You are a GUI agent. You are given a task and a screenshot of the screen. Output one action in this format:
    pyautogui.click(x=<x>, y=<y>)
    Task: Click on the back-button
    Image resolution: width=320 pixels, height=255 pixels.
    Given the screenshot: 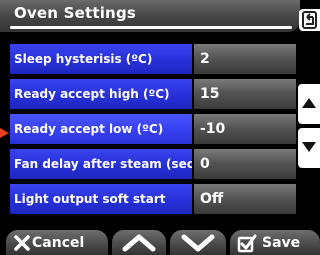 What is the action you would take?
    pyautogui.click(x=309, y=20)
    